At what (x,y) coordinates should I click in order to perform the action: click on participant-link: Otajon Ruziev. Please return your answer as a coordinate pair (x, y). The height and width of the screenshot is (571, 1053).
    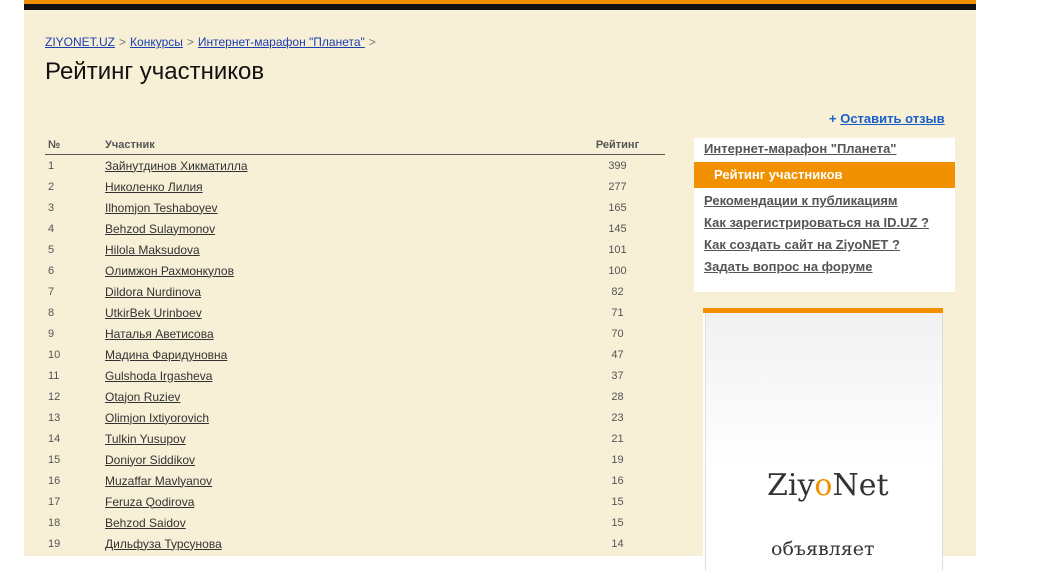
    Looking at the image, I should click on (142, 397).